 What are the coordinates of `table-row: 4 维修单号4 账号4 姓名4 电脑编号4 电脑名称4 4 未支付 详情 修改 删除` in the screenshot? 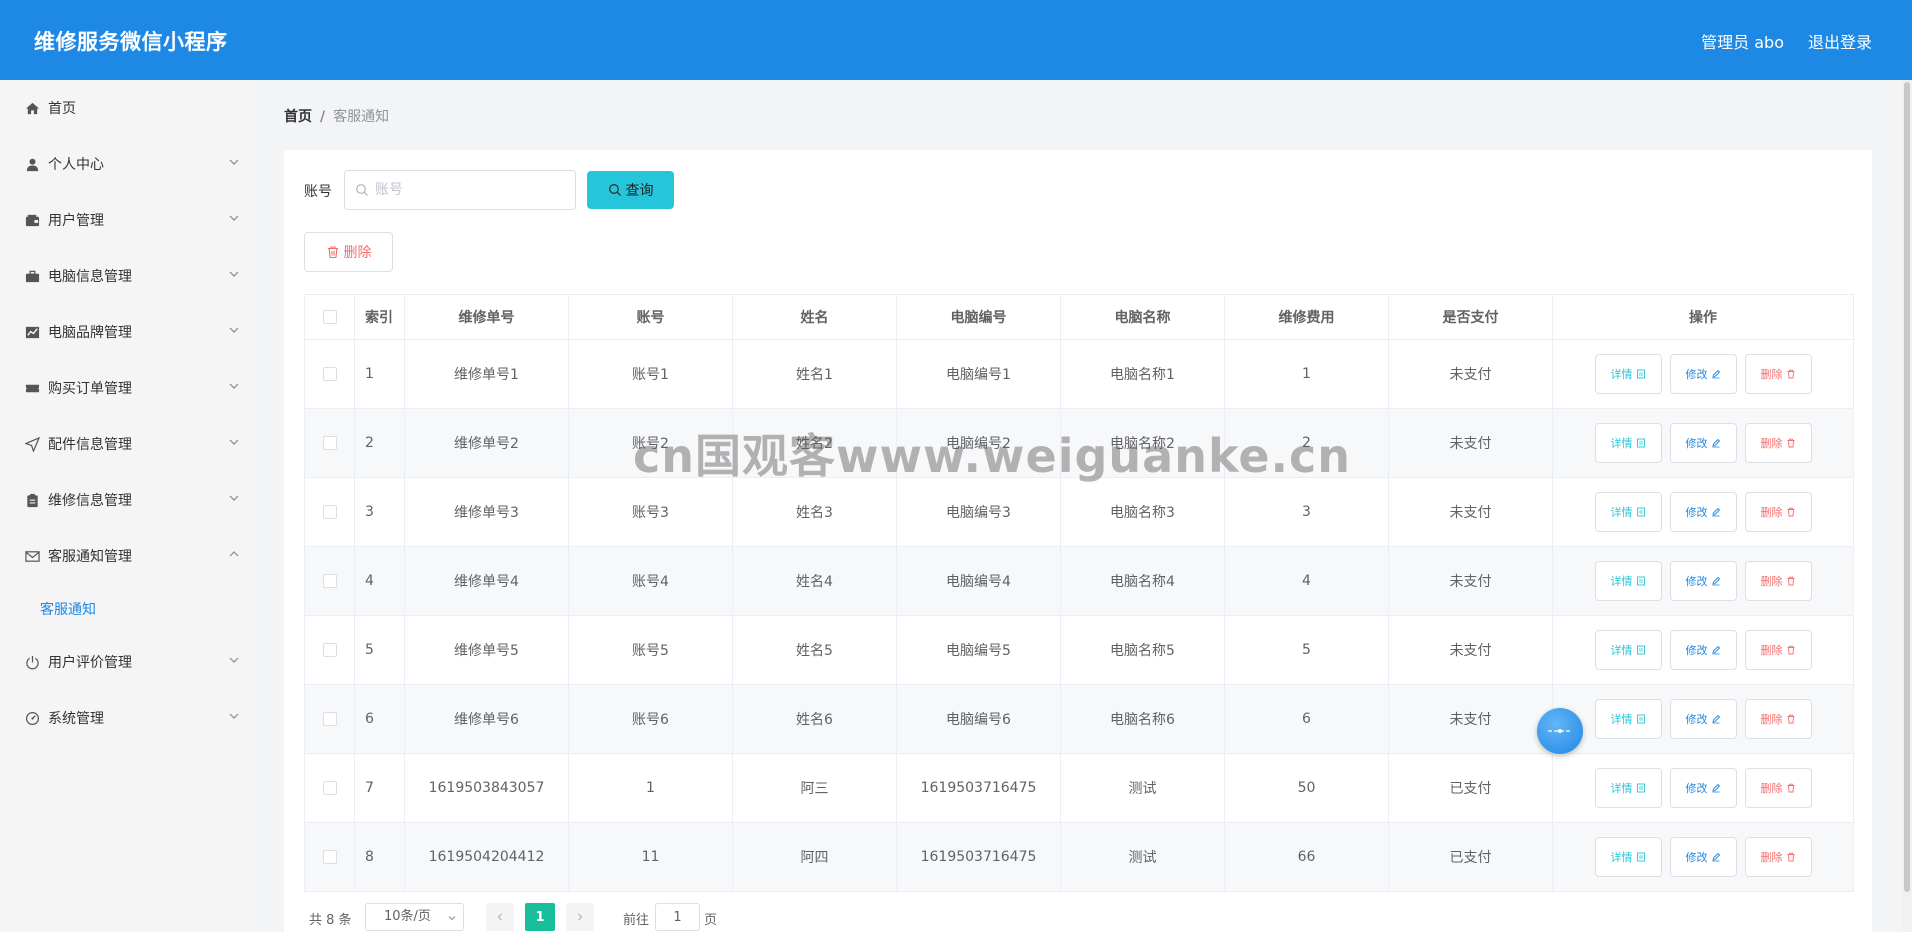 It's located at (1079, 581).